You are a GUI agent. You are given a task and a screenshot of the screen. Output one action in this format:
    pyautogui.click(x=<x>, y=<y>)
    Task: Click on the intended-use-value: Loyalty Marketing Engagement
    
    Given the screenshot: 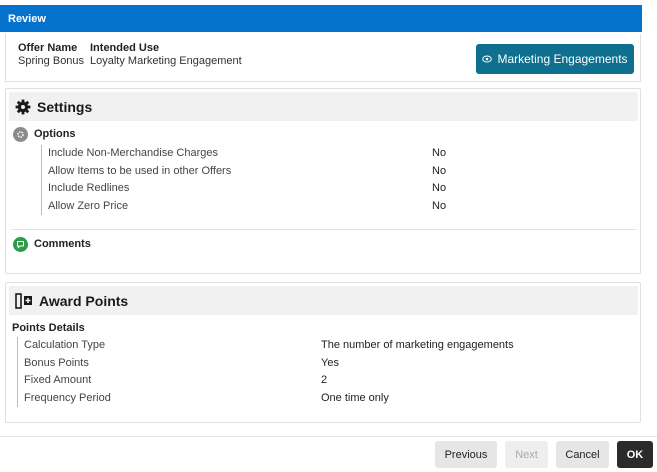 What is the action you would take?
    pyautogui.click(x=166, y=61)
    